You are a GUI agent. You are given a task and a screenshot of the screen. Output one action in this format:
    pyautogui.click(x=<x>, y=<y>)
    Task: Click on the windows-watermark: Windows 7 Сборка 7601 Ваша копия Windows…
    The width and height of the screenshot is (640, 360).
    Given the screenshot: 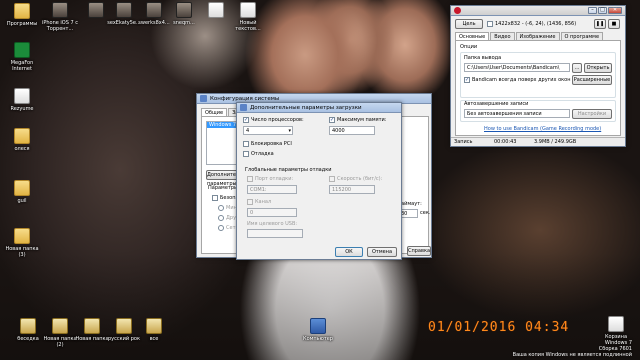 What is the action you would take?
    pyautogui.click(x=572, y=349)
    